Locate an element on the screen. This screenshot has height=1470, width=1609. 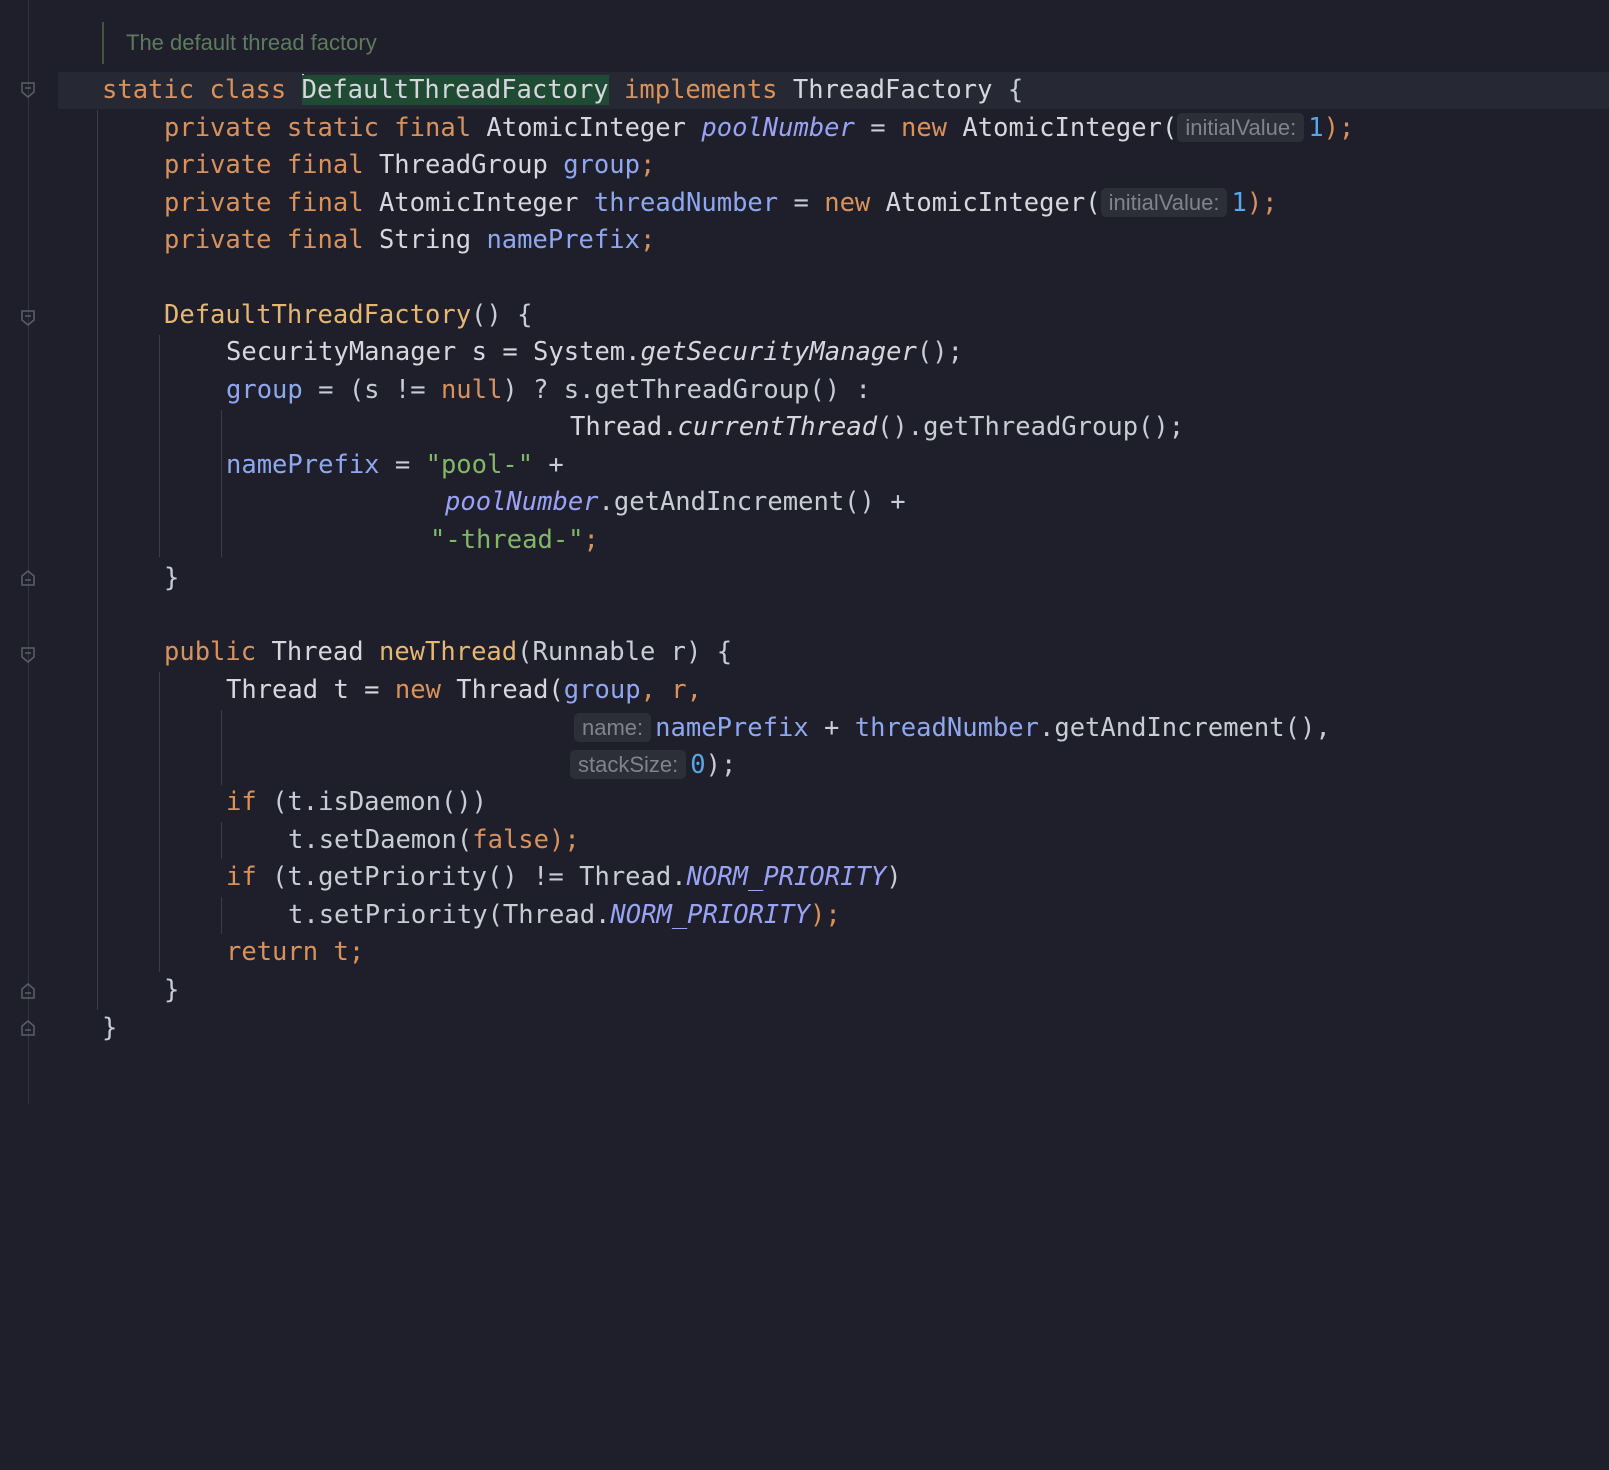
type-name: String is located at coordinates (425, 240).